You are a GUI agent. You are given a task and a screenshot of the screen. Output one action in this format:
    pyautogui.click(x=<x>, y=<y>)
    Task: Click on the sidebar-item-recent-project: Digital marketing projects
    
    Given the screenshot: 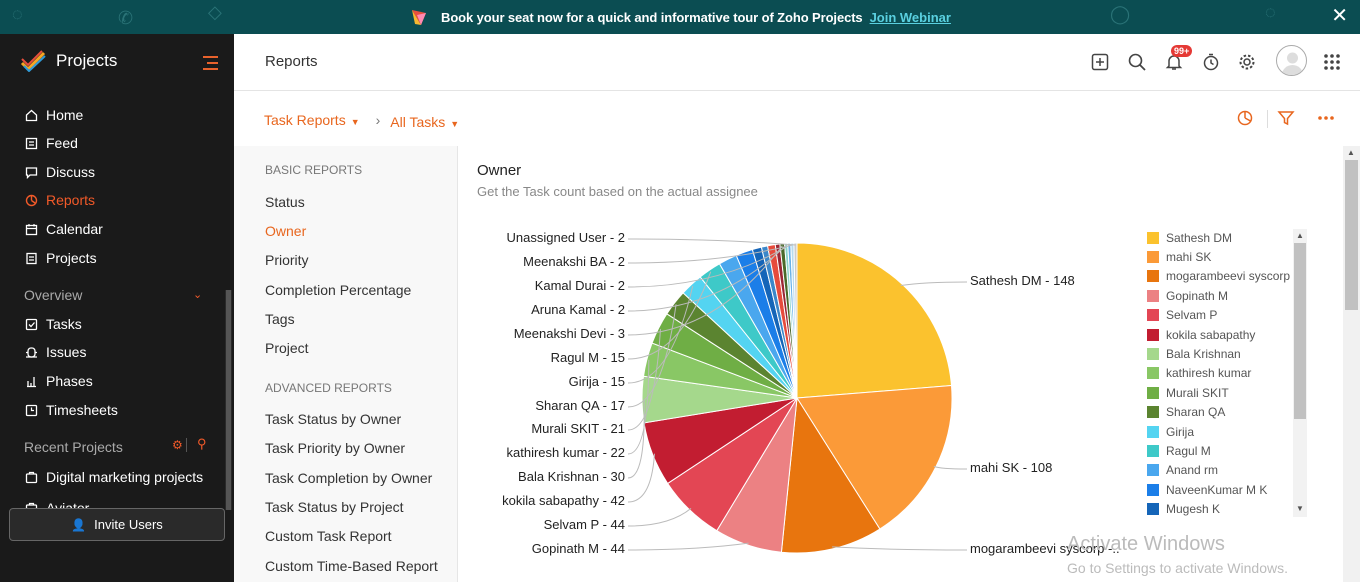 What is the action you would take?
    pyautogui.click(x=117, y=477)
    